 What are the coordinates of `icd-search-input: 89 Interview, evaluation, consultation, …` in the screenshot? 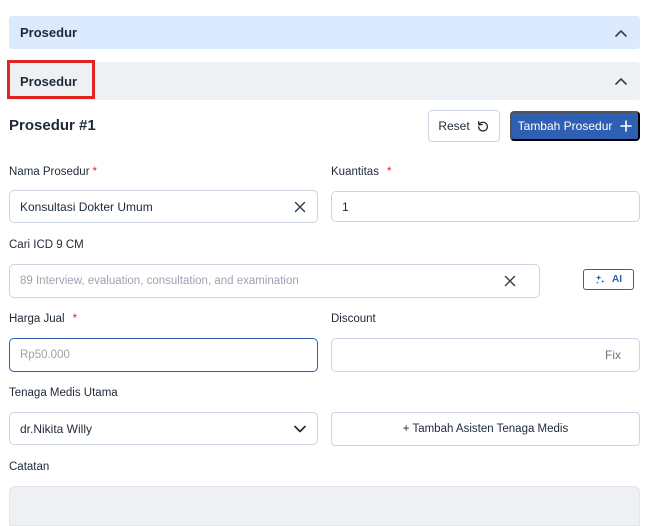 It's located at (274, 281).